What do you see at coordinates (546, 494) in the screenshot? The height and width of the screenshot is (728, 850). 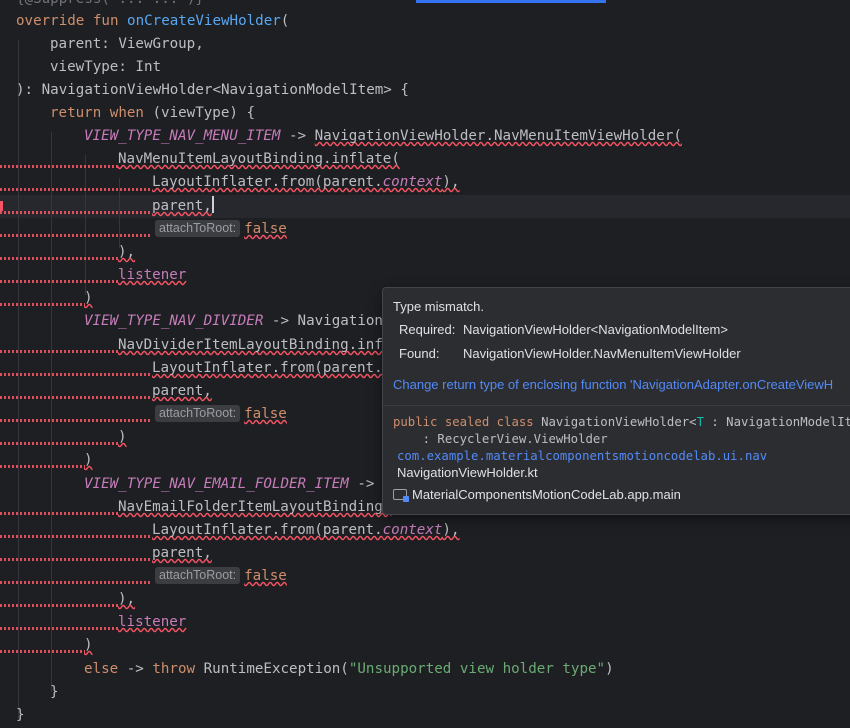 I see `module-name: MaterialComponentsMotionCodeLab.app.main` at bounding box center [546, 494].